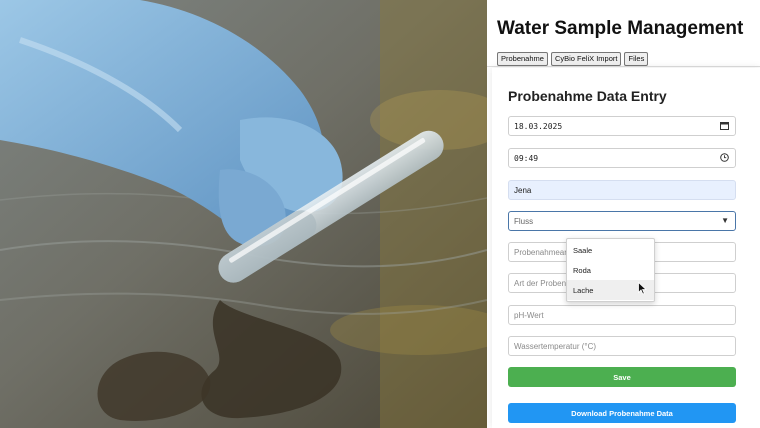 The height and width of the screenshot is (428, 760). What do you see at coordinates (622, 221) in the screenshot?
I see `river-select: Fluss ▼` at bounding box center [622, 221].